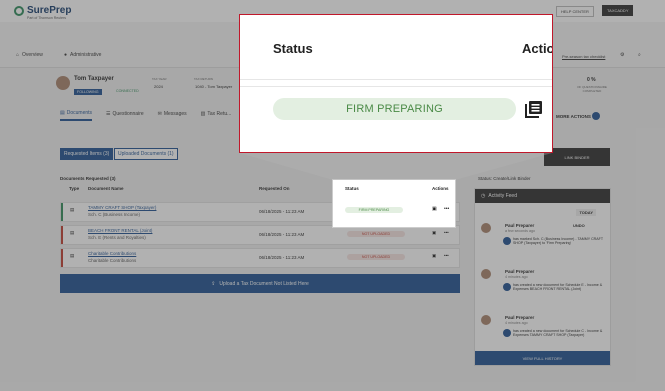  Describe the element at coordinates (112, 253) in the screenshot. I see `document-link: Charitable Contributions` at that location.